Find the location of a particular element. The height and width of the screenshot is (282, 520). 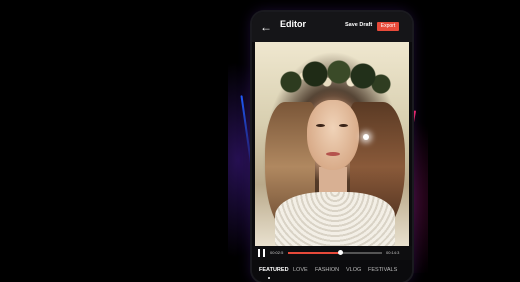

tab-festivals: FESTIVALS is located at coordinates (382, 270).